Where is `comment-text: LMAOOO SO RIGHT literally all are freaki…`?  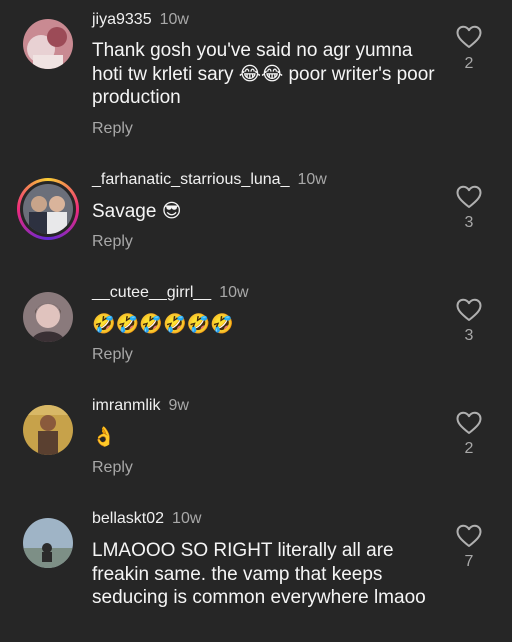 comment-text: LMAOOO SO RIGHT literally all are freaki… is located at coordinates (259, 574).